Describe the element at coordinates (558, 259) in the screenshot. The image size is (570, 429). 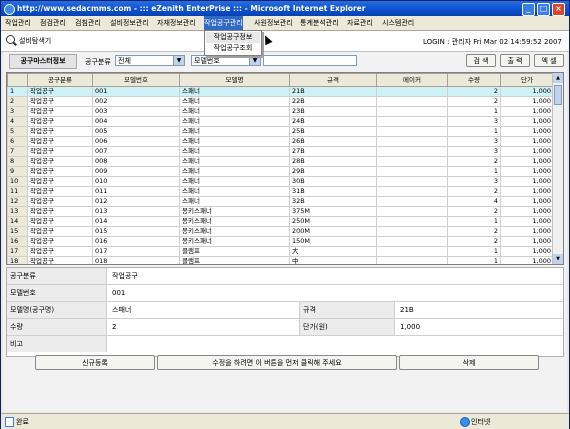
I see `scroll-down-icon: ▼` at that location.